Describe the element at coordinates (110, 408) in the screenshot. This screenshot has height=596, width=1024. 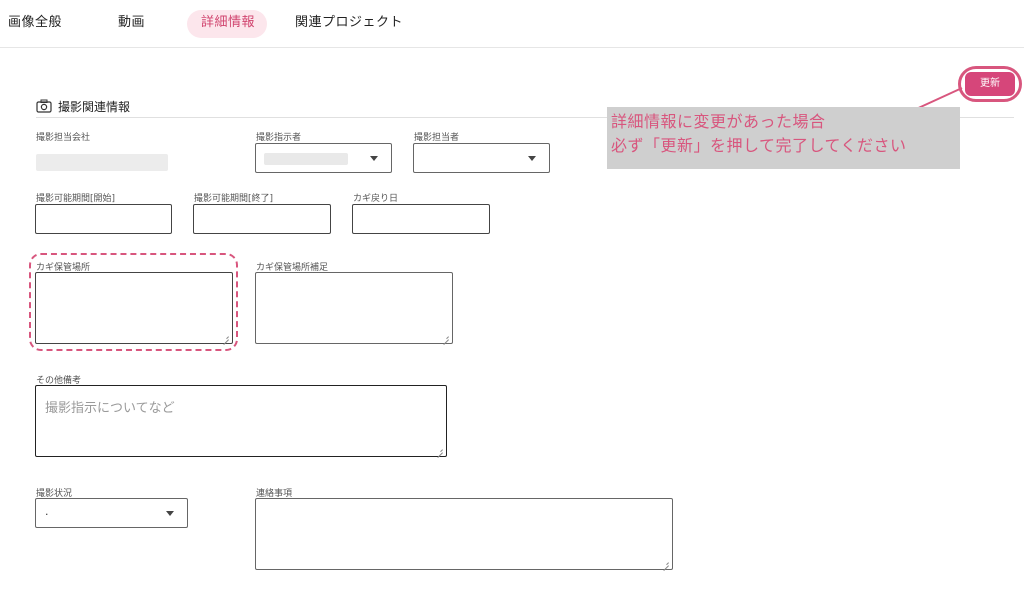
I see `other-notes-placeholder: 撮影指示についてなど` at that location.